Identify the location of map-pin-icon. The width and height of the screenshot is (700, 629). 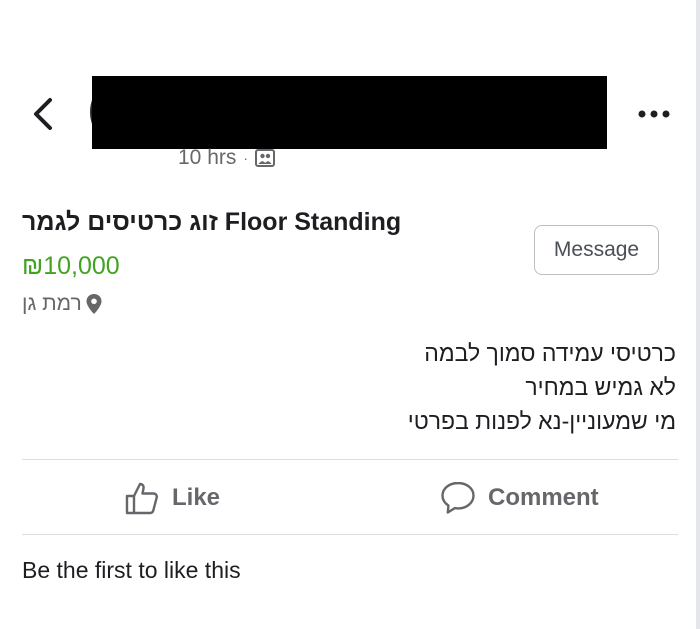
(94, 304).